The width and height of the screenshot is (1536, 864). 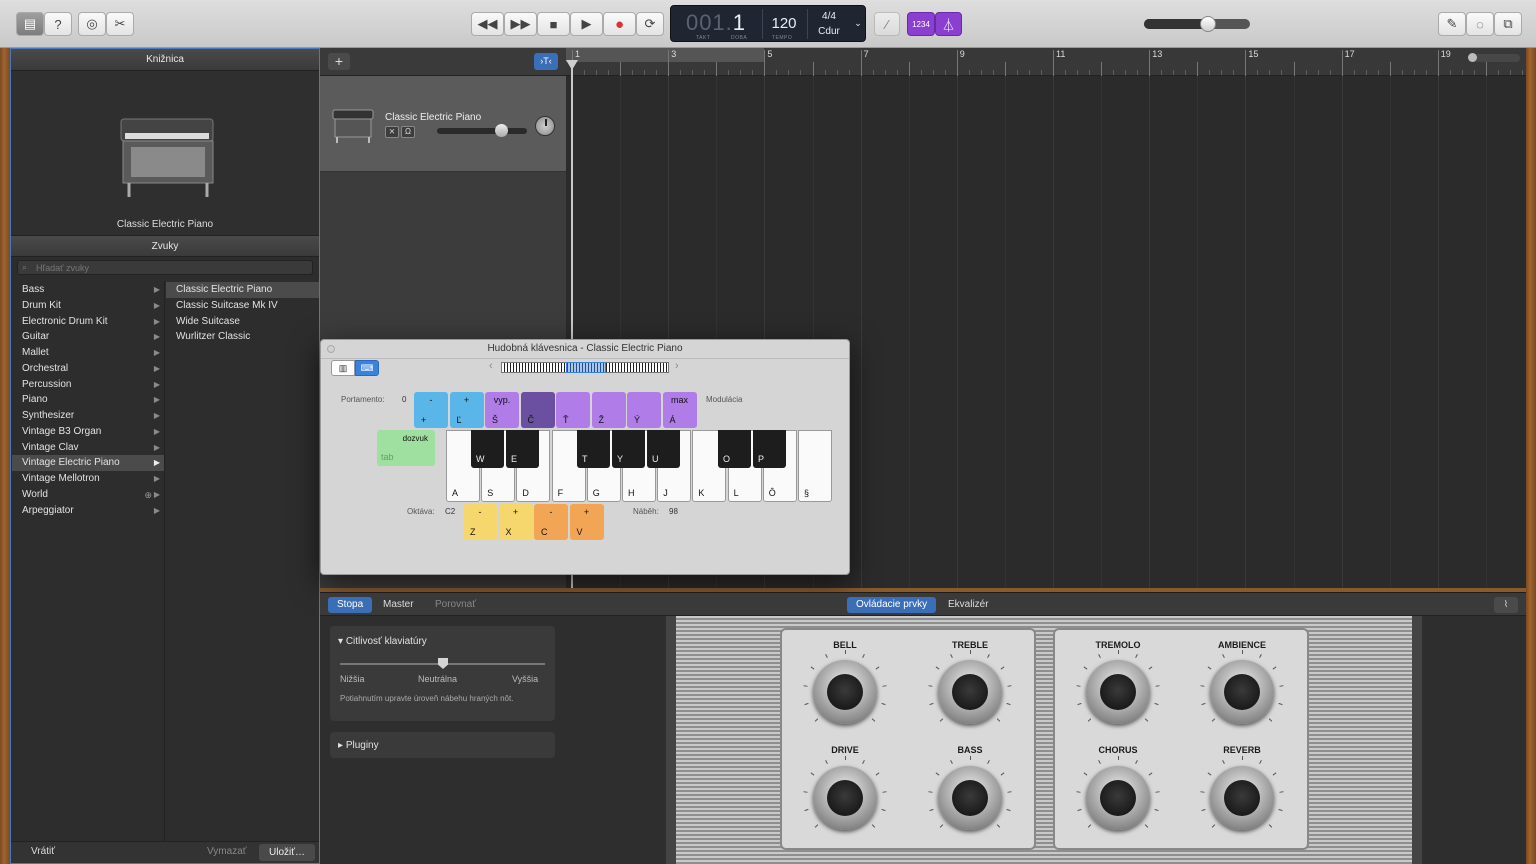 What do you see at coordinates (948, 24) in the screenshot?
I see `metronome-button: ⏃` at bounding box center [948, 24].